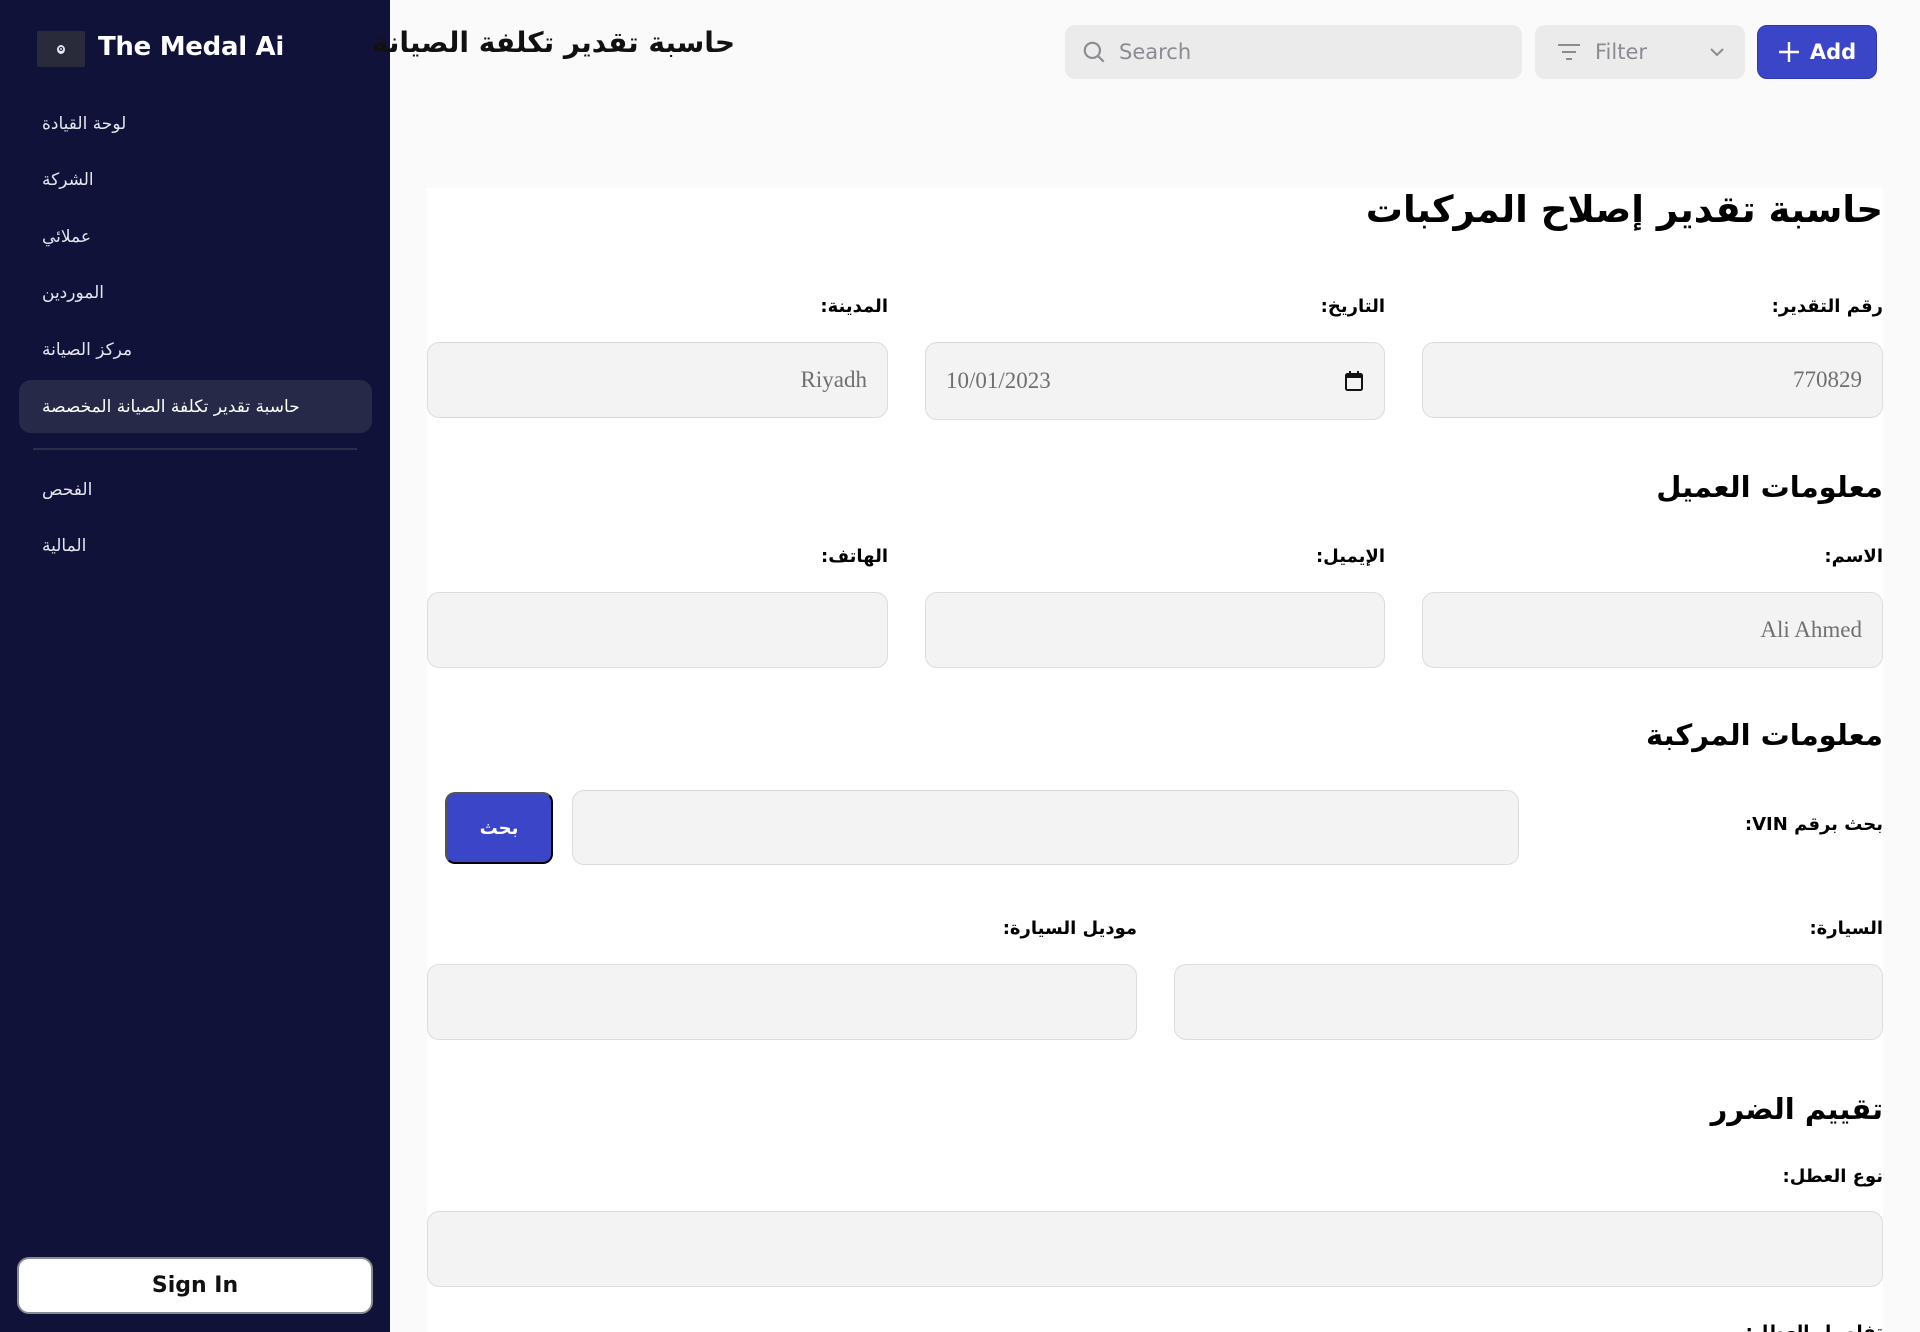 The image size is (1920, 1332). What do you see at coordinates (499, 828) in the screenshot?
I see `vin-search-button: بحث` at bounding box center [499, 828].